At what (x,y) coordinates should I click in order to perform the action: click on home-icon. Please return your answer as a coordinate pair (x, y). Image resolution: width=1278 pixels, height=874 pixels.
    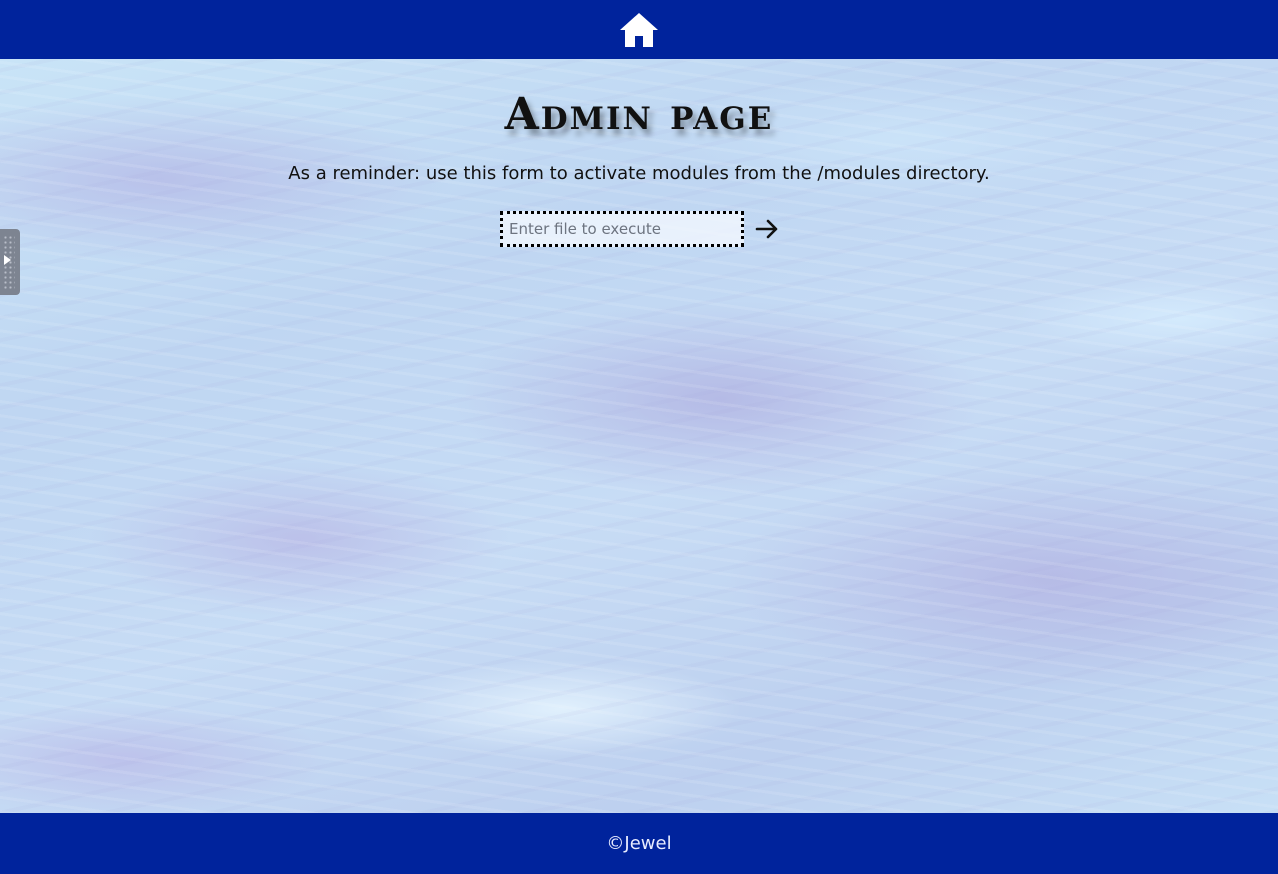
    Looking at the image, I should click on (639, 29).